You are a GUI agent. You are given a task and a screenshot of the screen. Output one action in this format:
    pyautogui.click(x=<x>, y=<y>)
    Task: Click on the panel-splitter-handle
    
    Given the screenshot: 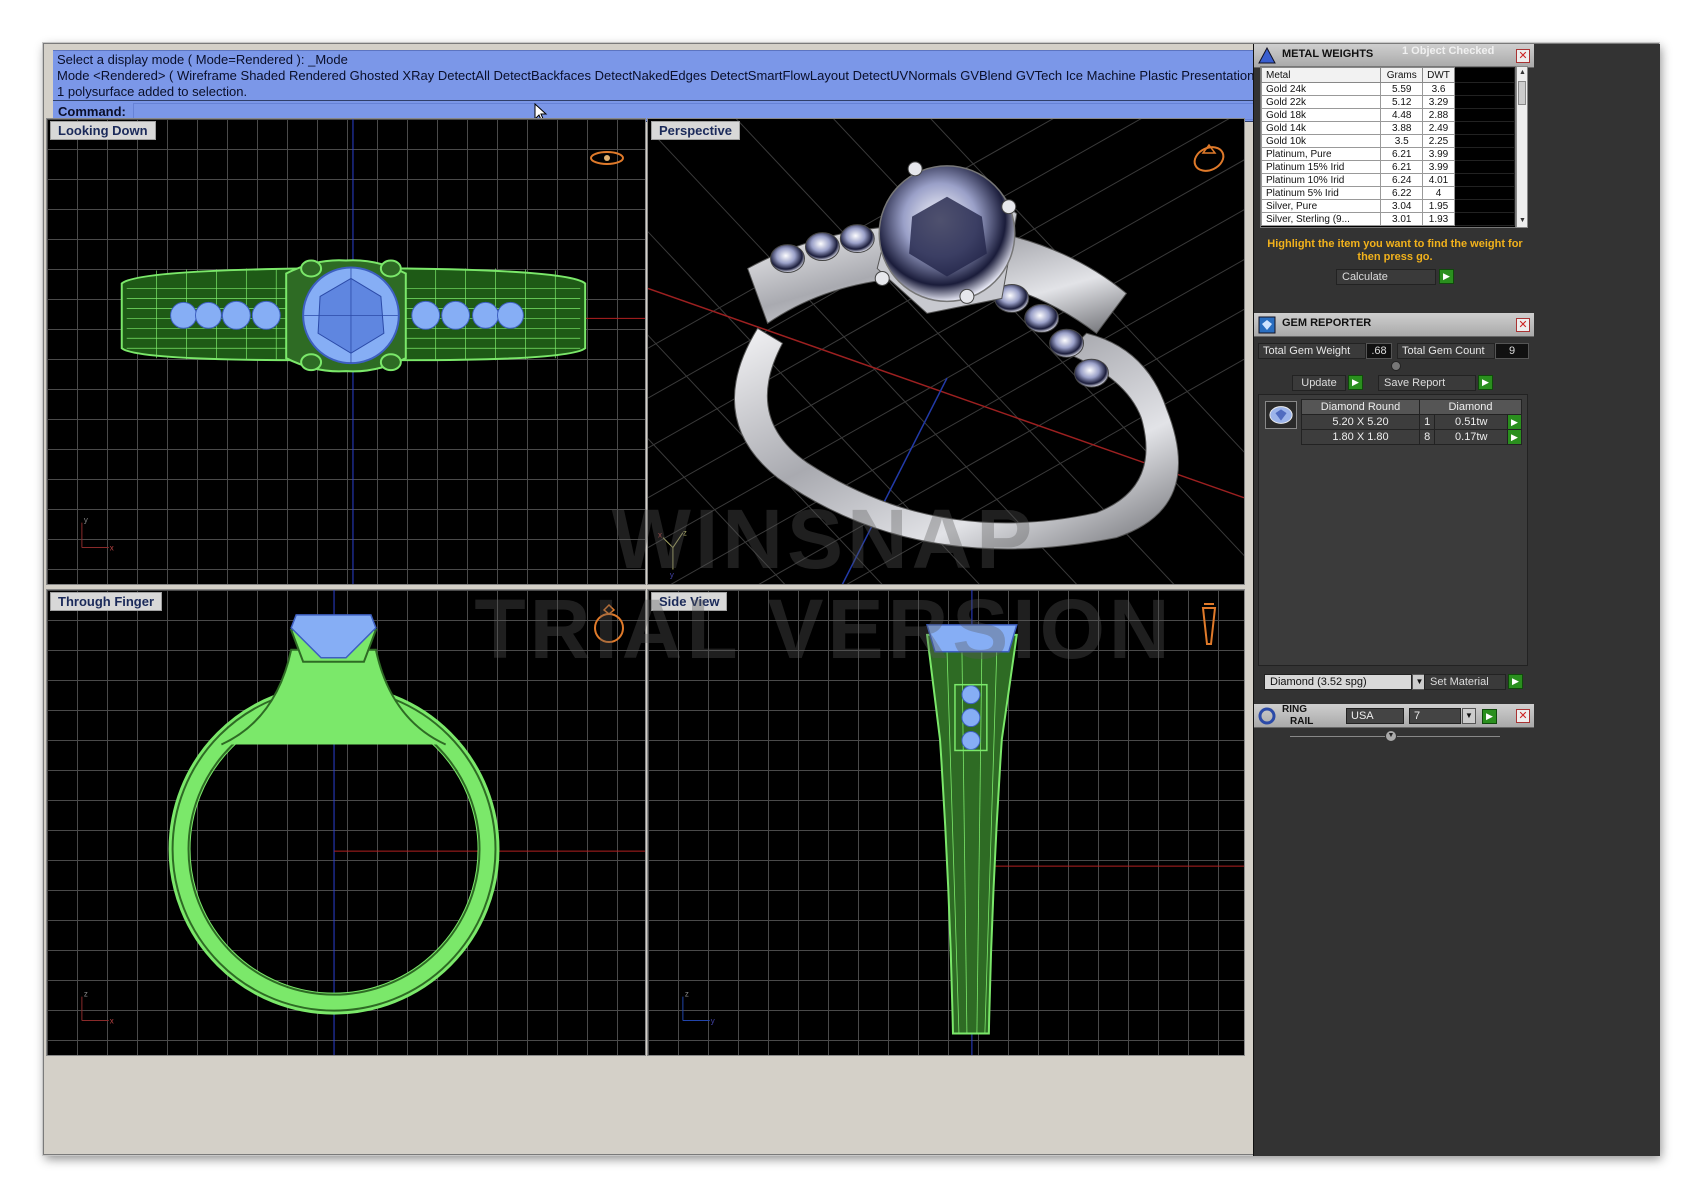 What is the action you would take?
    pyautogui.click(x=1396, y=366)
    